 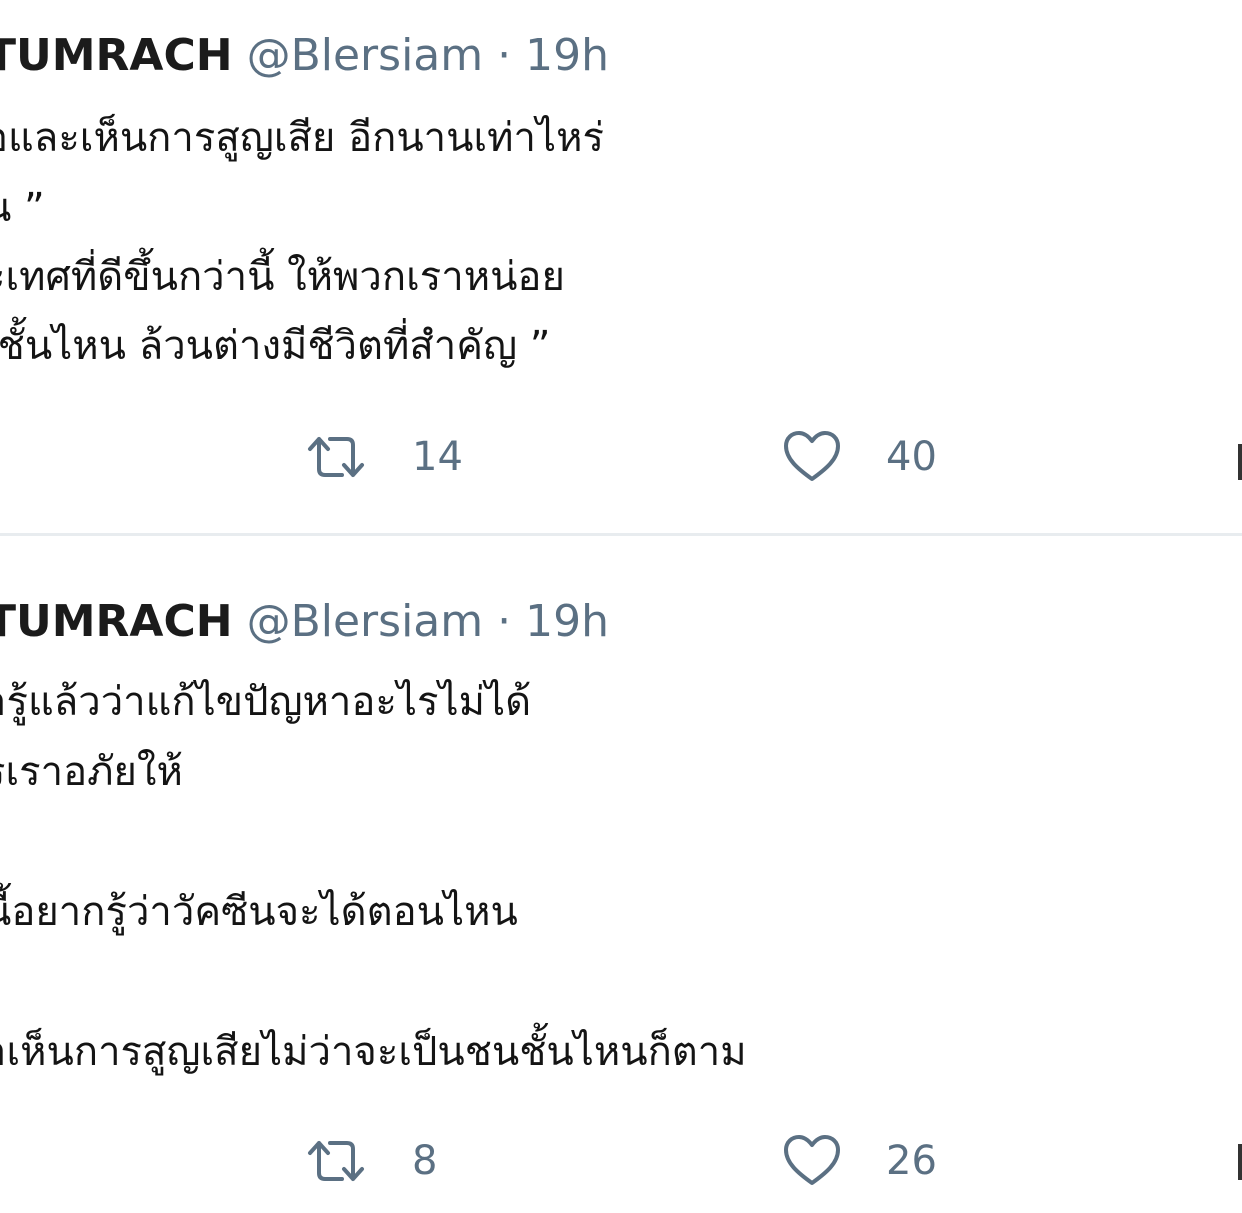 I want to click on retweet-button: 8, so click(x=368, y=1161).